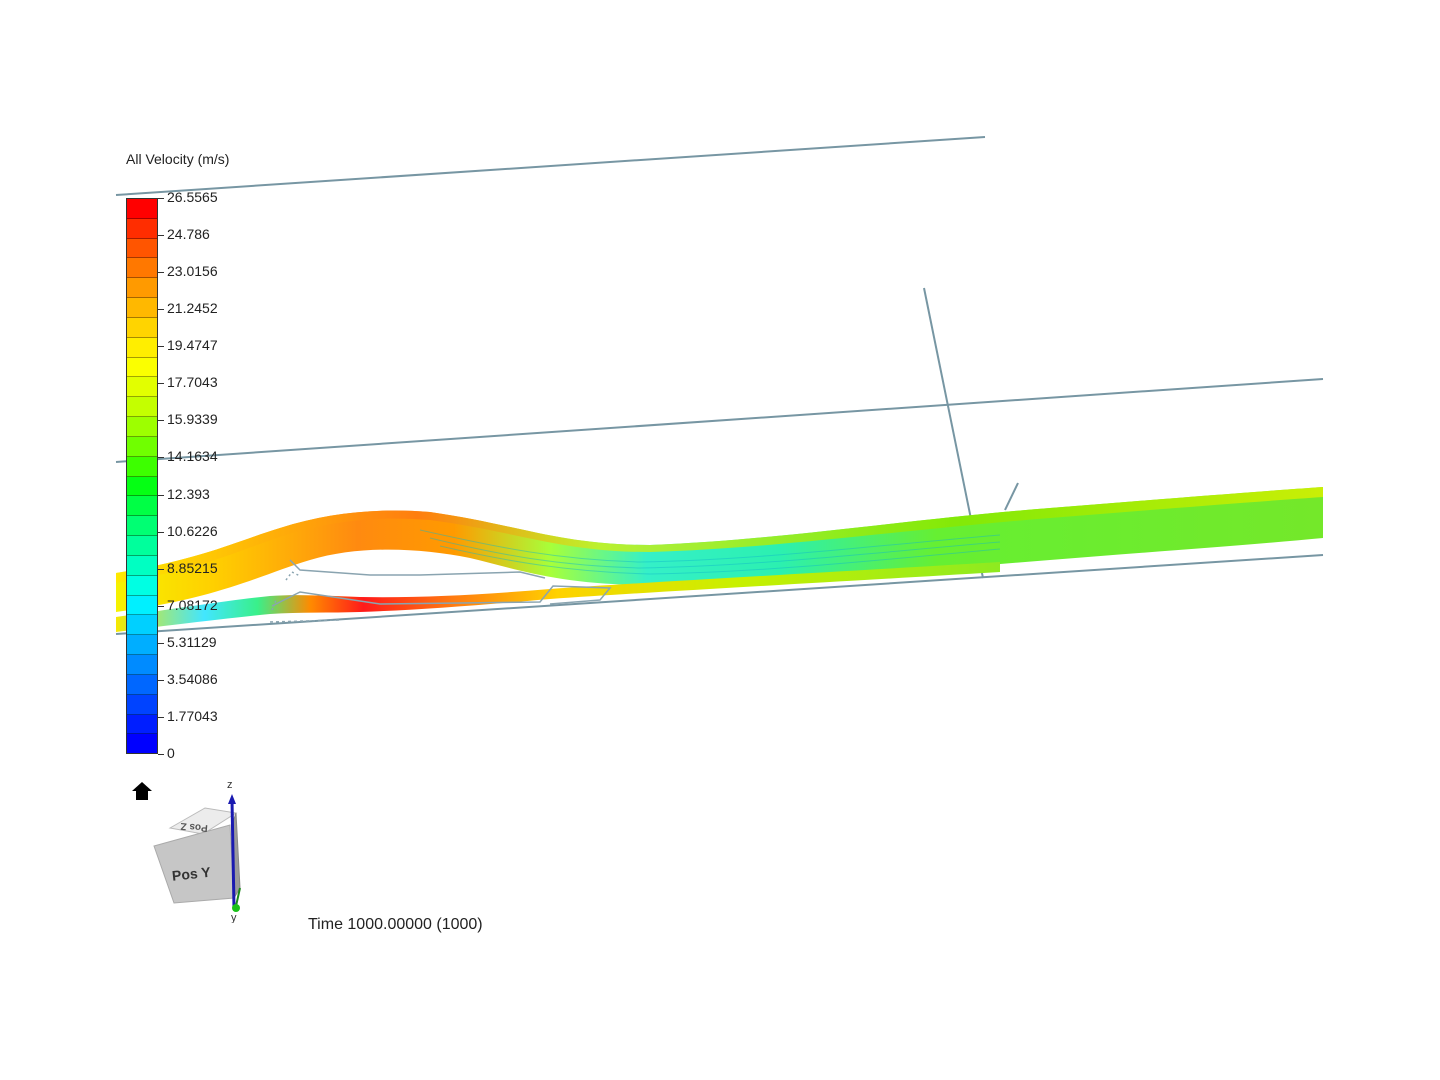 The image size is (1440, 1080). What do you see at coordinates (233, 854) in the screenshot?
I see `z-axis-line` at bounding box center [233, 854].